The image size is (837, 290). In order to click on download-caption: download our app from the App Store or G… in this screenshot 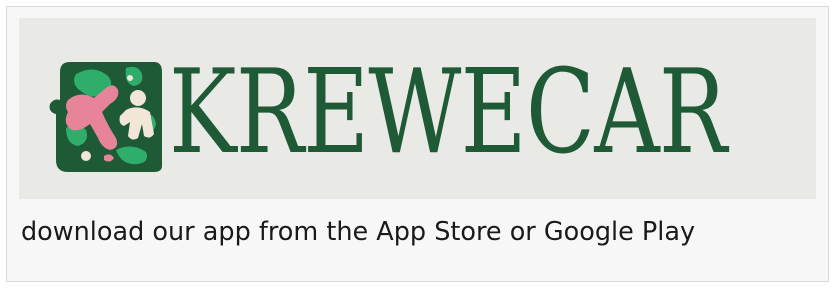, I will do `click(358, 232)`.